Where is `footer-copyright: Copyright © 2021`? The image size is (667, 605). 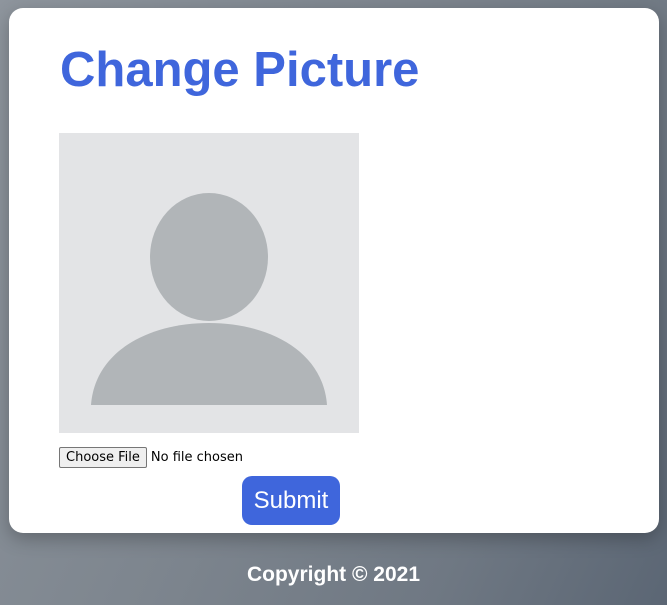 footer-copyright: Copyright © 2021 is located at coordinates (333, 574).